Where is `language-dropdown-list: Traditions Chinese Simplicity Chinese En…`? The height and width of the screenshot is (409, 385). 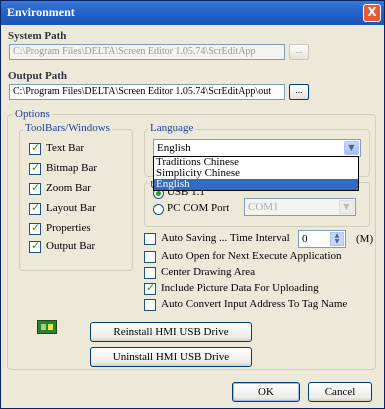
language-dropdown-list: Traditions Chinese Simplicity Chinese En… is located at coordinates (256, 173).